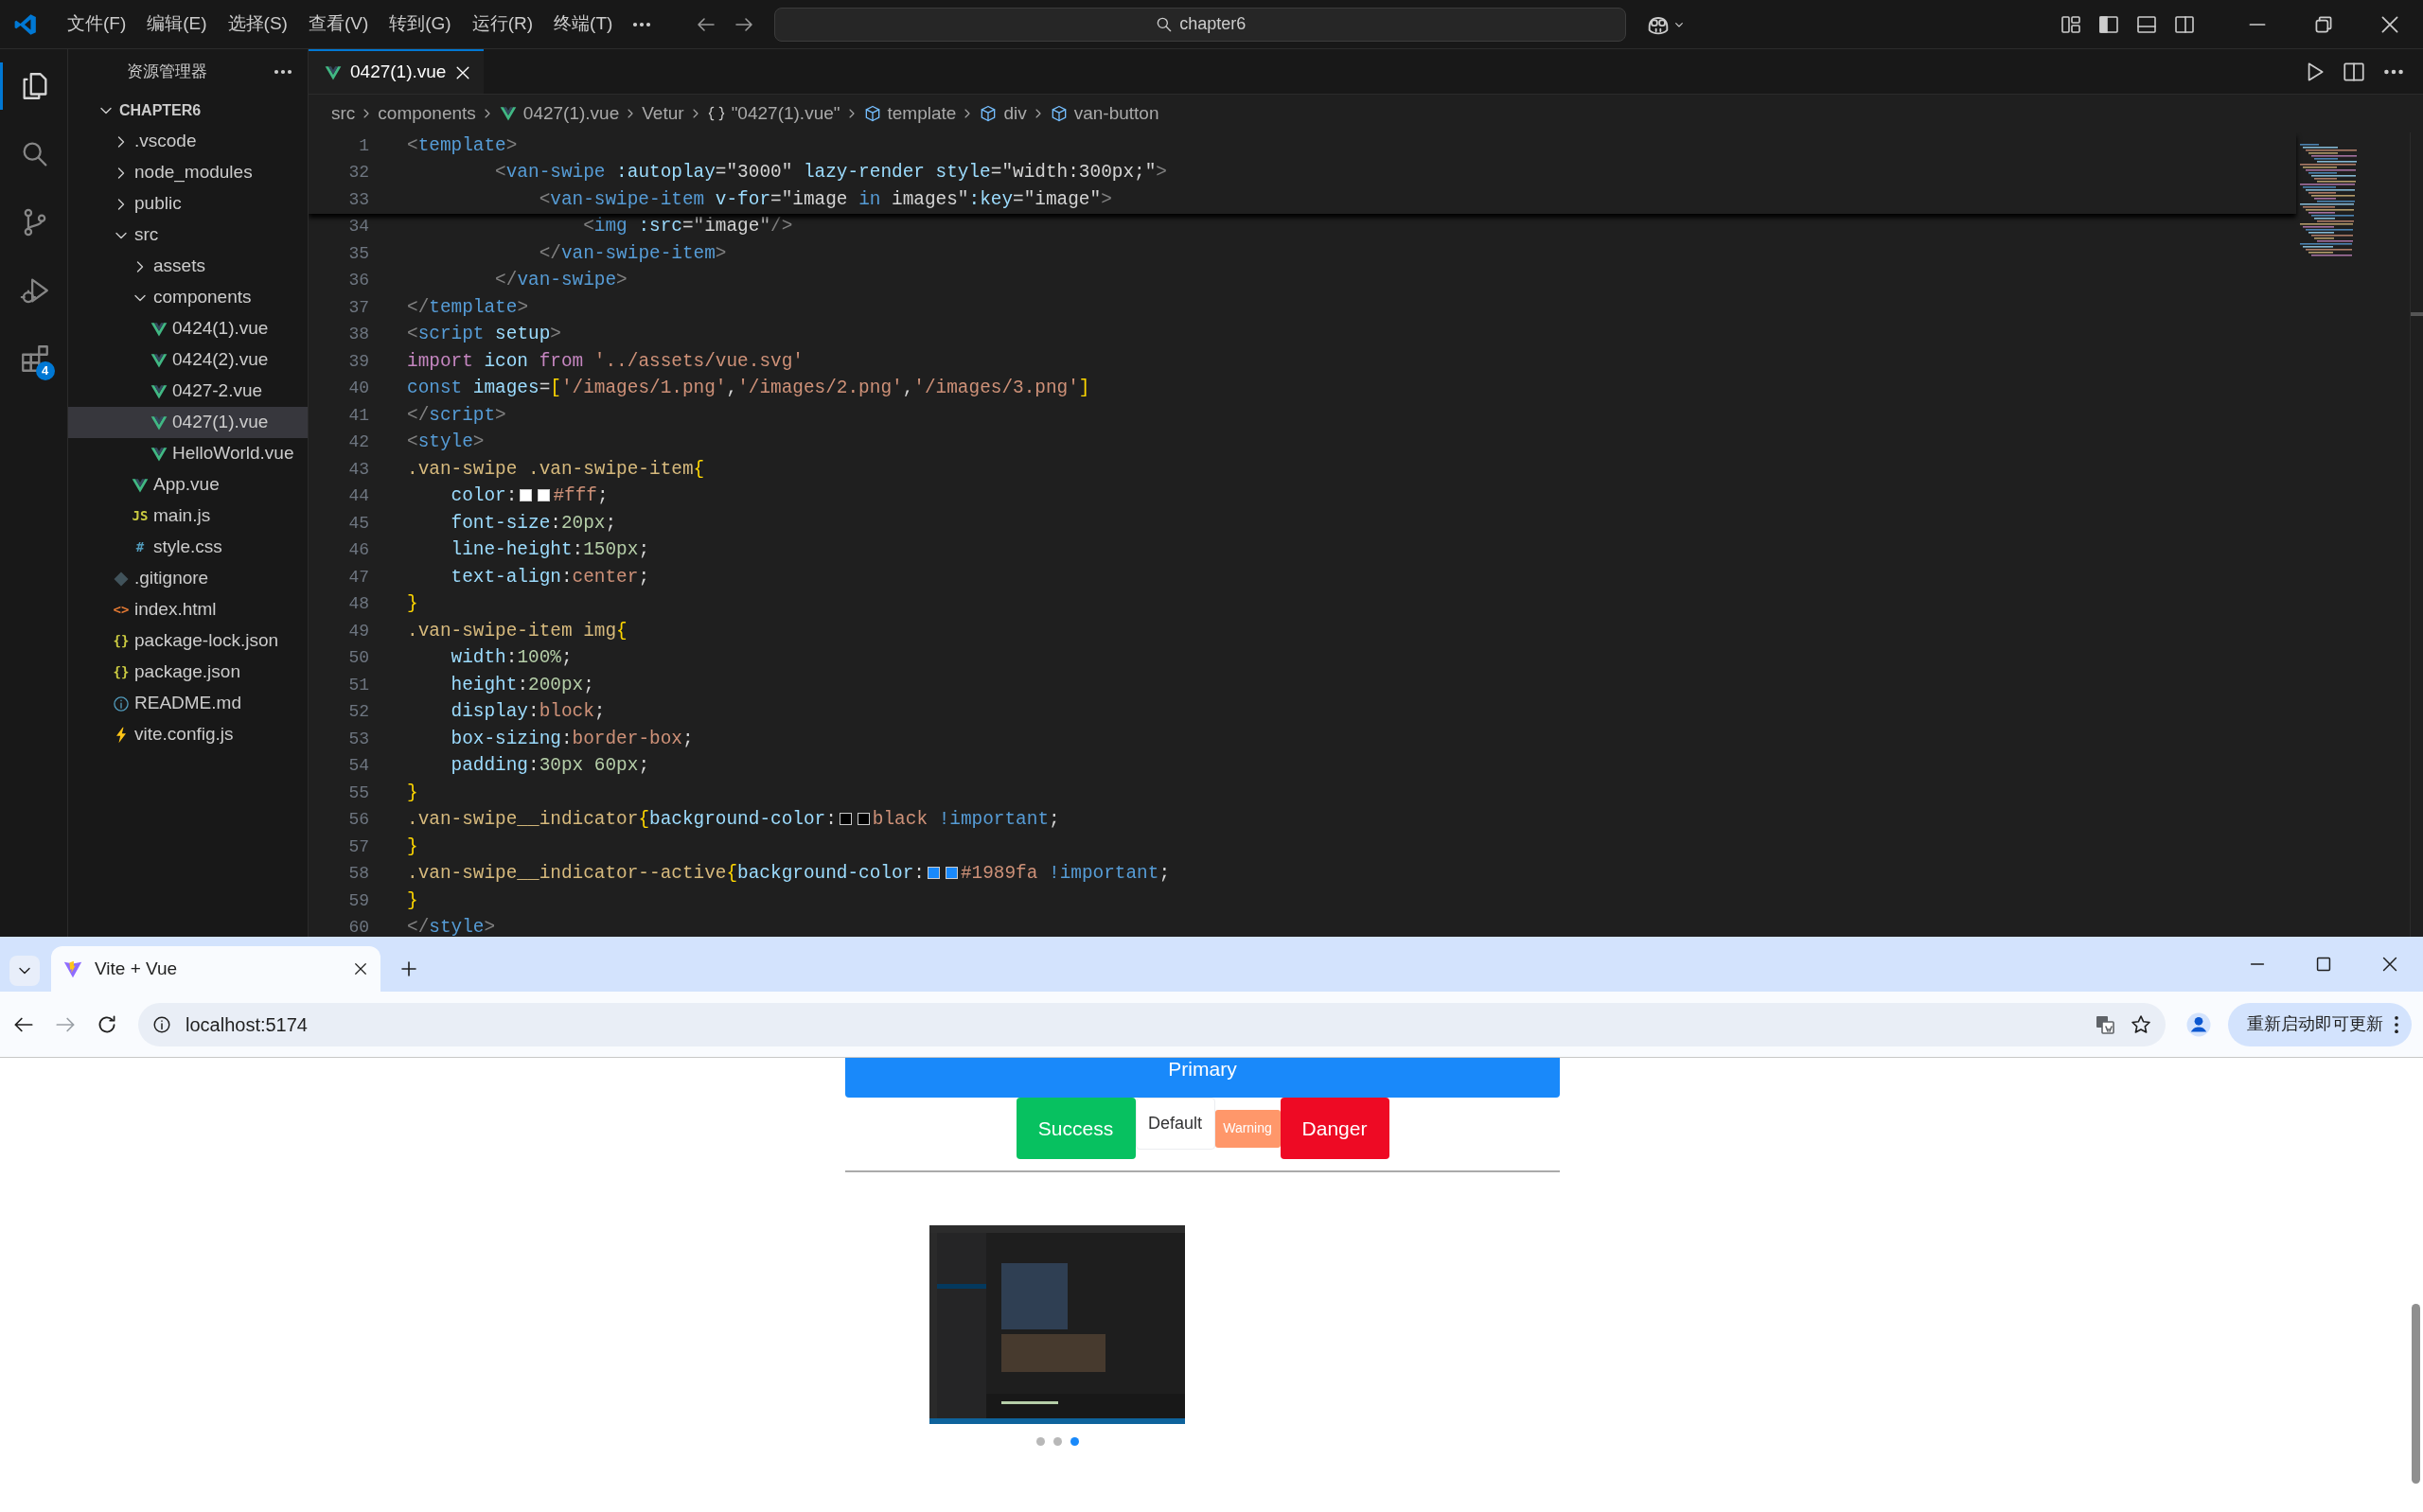  Describe the element at coordinates (2320, 1024) in the screenshot. I see `update-button: 重新启动即可更新` at that location.